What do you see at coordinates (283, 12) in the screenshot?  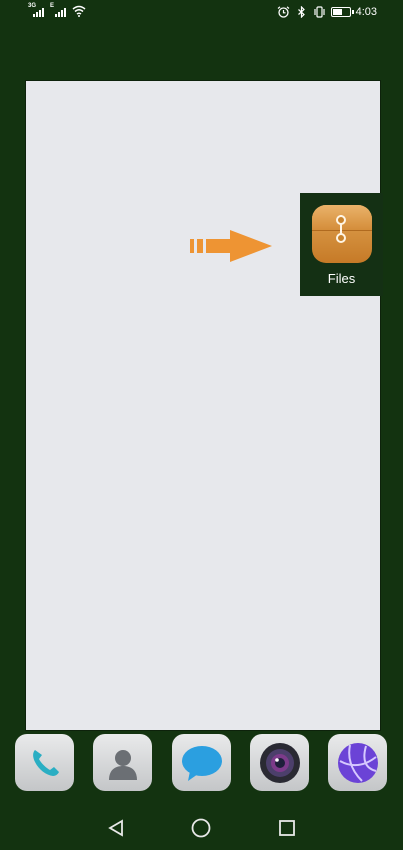 I see `alarm-icon` at bounding box center [283, 12].